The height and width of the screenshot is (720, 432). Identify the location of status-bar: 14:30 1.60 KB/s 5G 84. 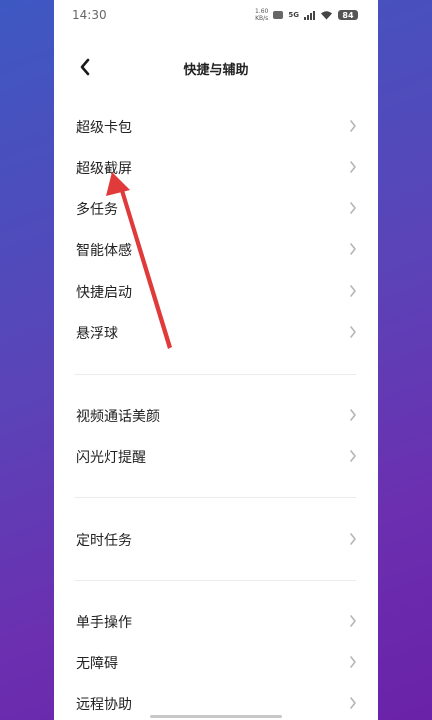
(216, 15).